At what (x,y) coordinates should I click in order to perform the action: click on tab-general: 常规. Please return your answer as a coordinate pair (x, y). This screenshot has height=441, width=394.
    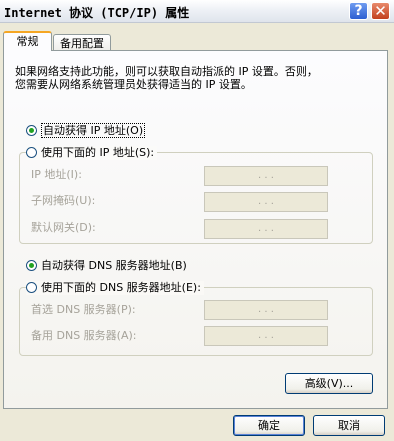
    Looking at the image, I should click on (27, 41).